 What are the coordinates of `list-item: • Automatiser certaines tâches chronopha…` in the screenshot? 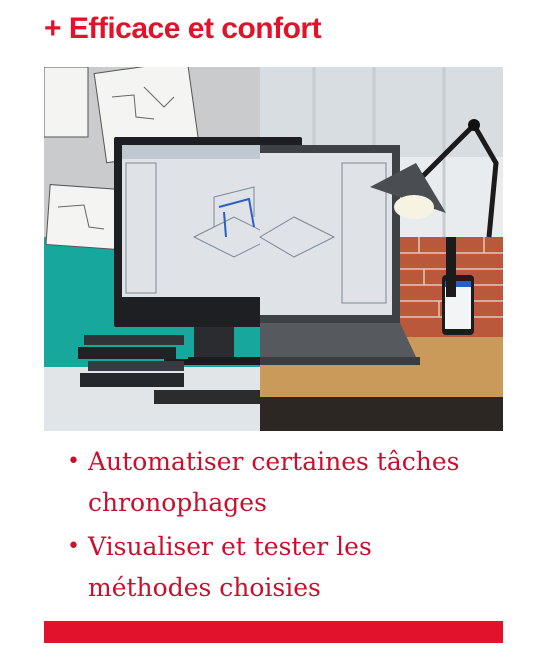 It's located at (273, 482).